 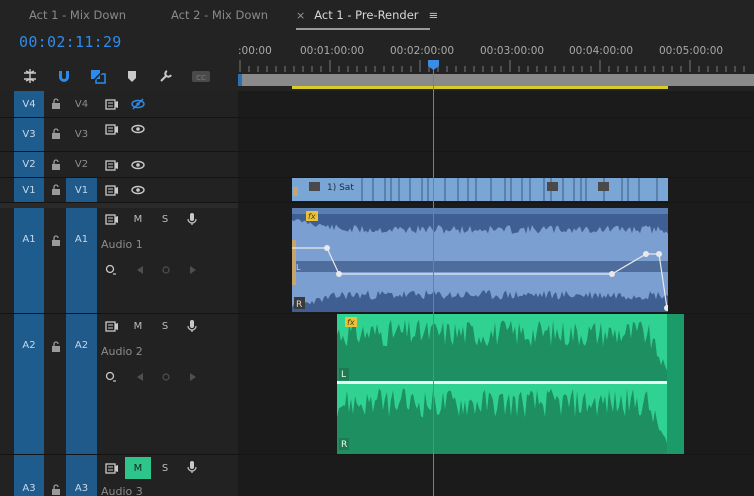 What do you see at coordinates (138, 104) in the screenshot?
I see `eye-hidden-icon` at bounding box center [138, 104].